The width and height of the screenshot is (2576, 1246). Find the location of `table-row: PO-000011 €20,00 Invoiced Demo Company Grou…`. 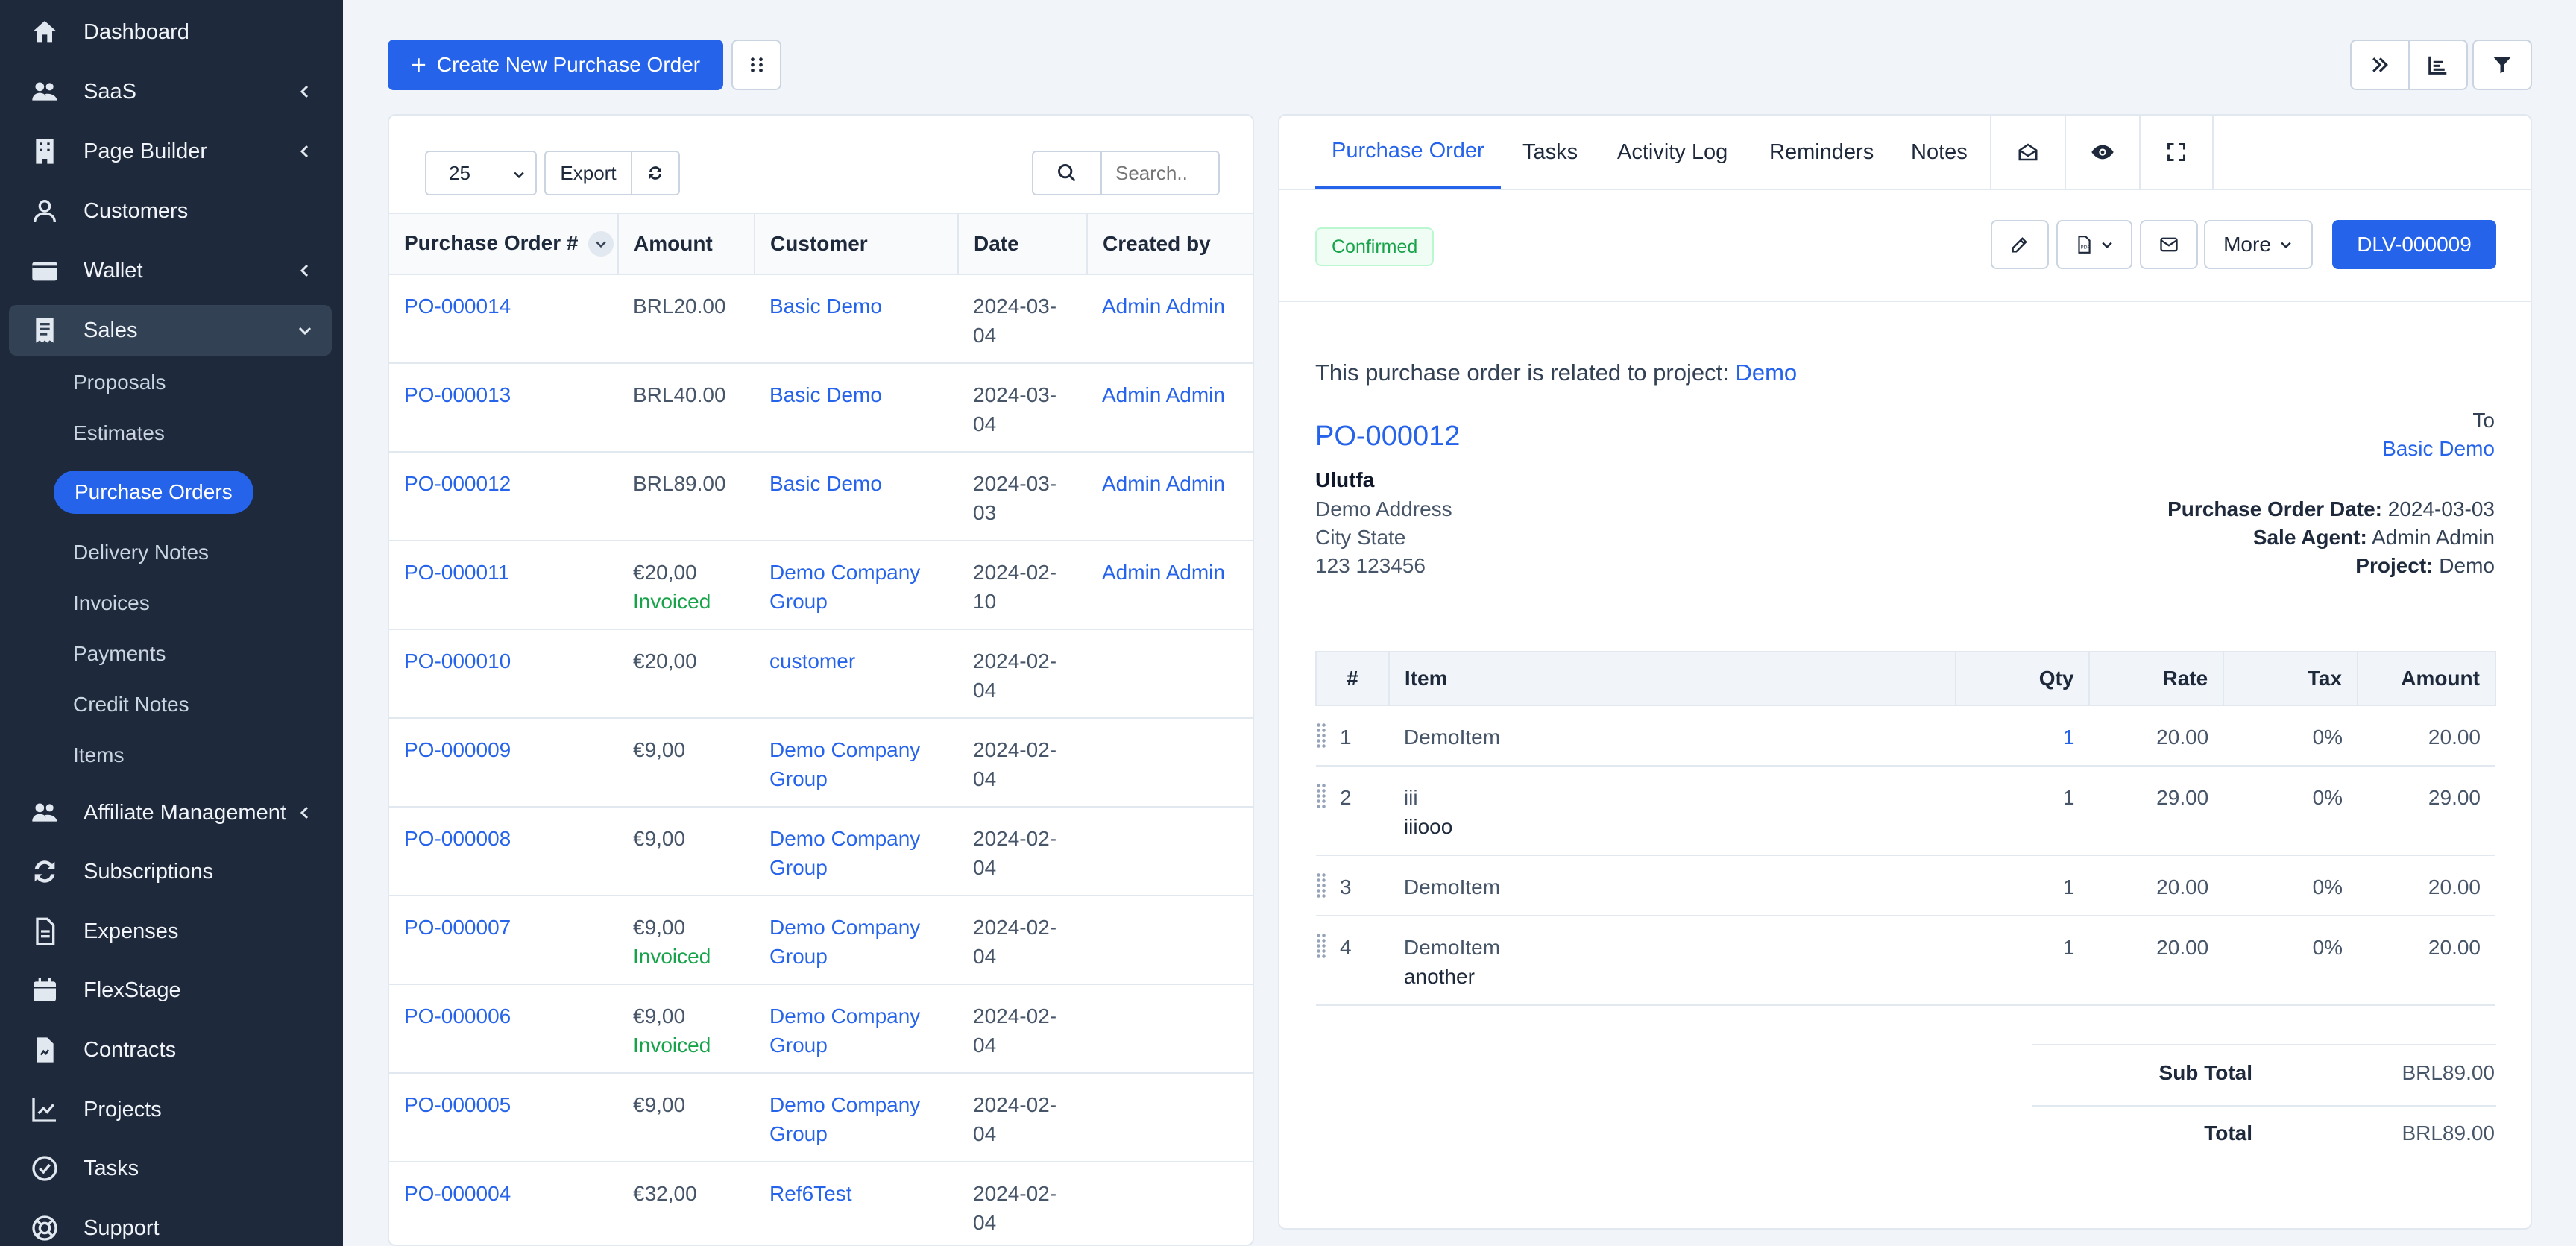

table-row: PO-000011 €20,00 Invoiced Demo Company Grou… is located at coordinates (821, 585).